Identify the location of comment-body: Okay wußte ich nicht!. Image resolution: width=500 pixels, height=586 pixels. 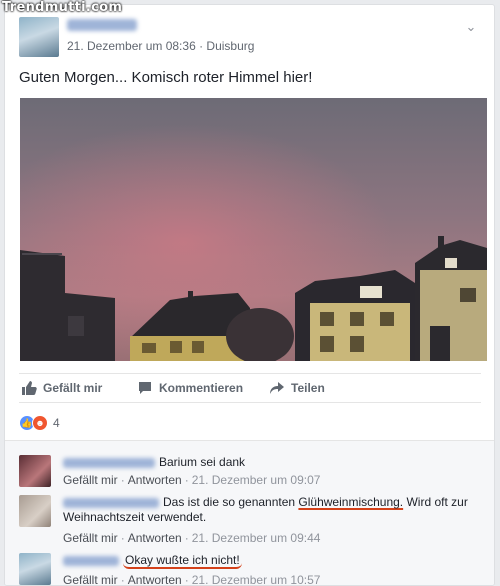
(273, 561).